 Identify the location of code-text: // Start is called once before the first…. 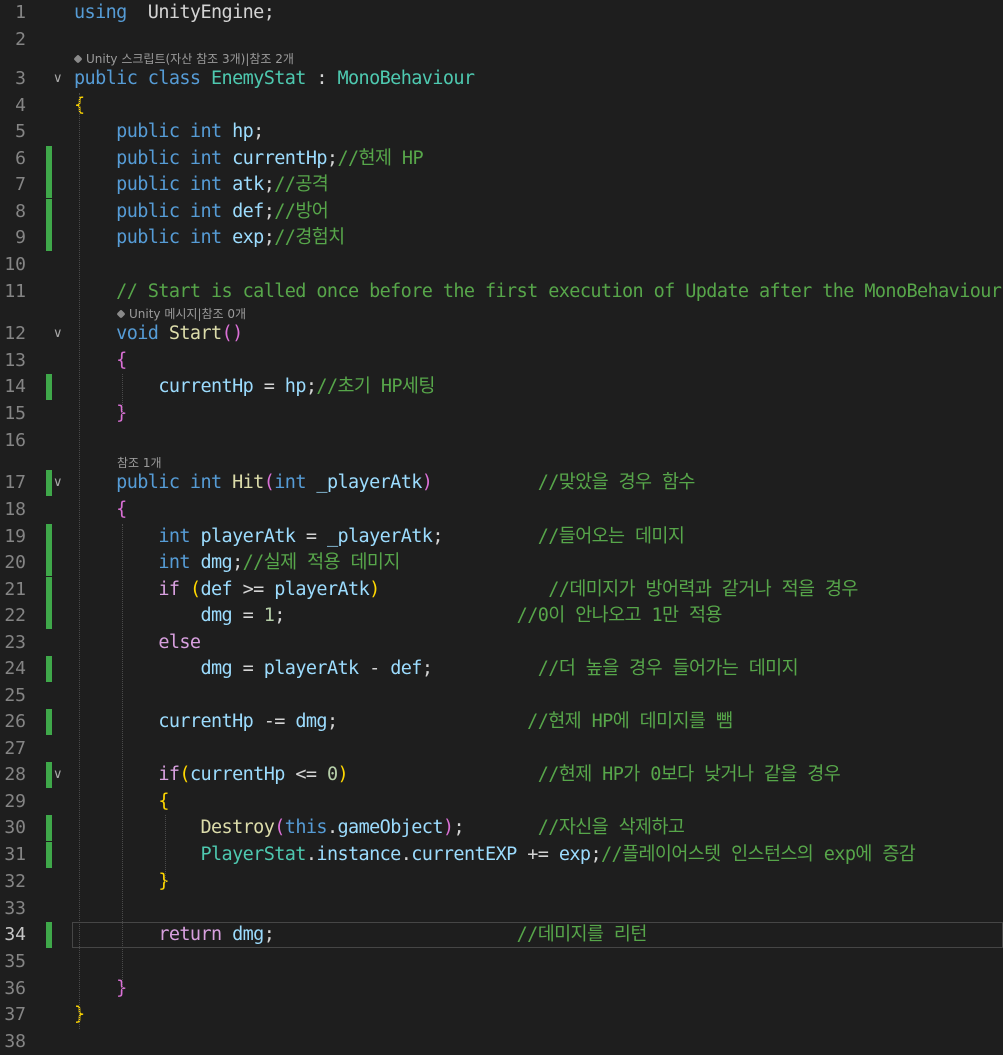
(538, 292).